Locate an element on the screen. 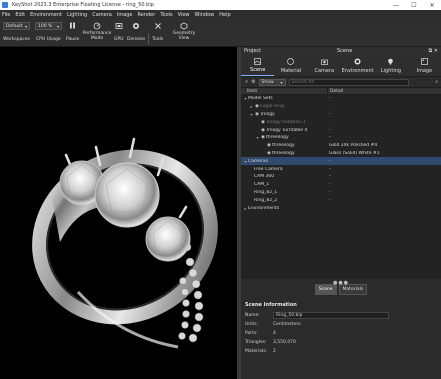  tab-camera: Camera is located at coordinates (324, 65).